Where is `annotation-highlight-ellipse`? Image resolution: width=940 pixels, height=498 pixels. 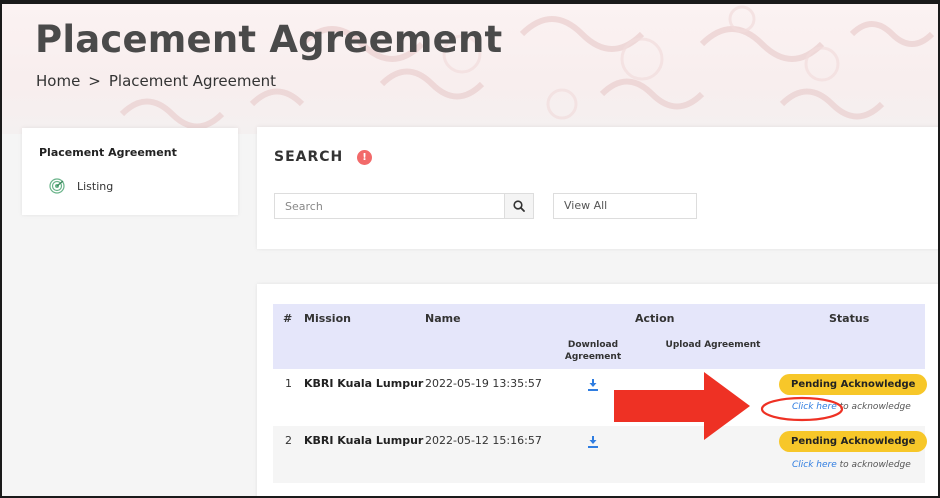 annotation-highlight-ellipse is located at coordinates (802, 411).